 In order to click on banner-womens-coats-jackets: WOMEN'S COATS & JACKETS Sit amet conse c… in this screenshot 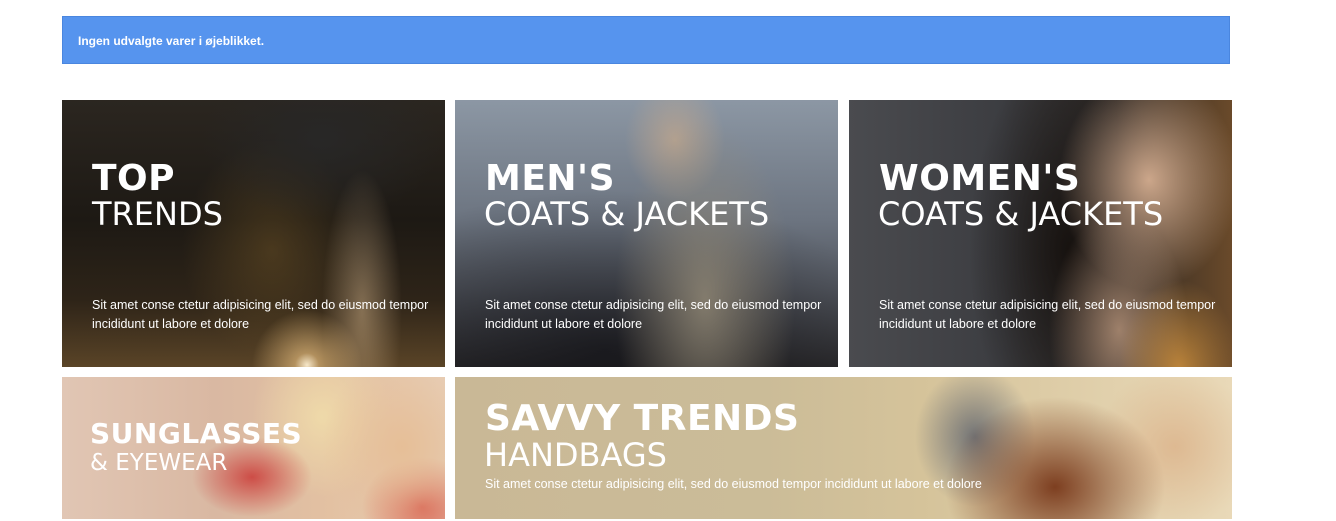, I will do `click(1040, 233)`.